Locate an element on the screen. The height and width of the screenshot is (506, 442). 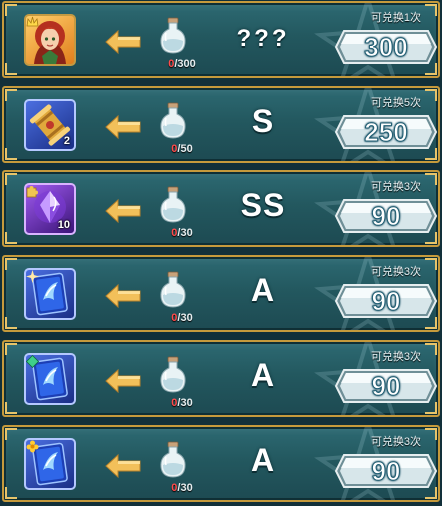
puzzle-badge-icon is located at coordinates (32, 192).